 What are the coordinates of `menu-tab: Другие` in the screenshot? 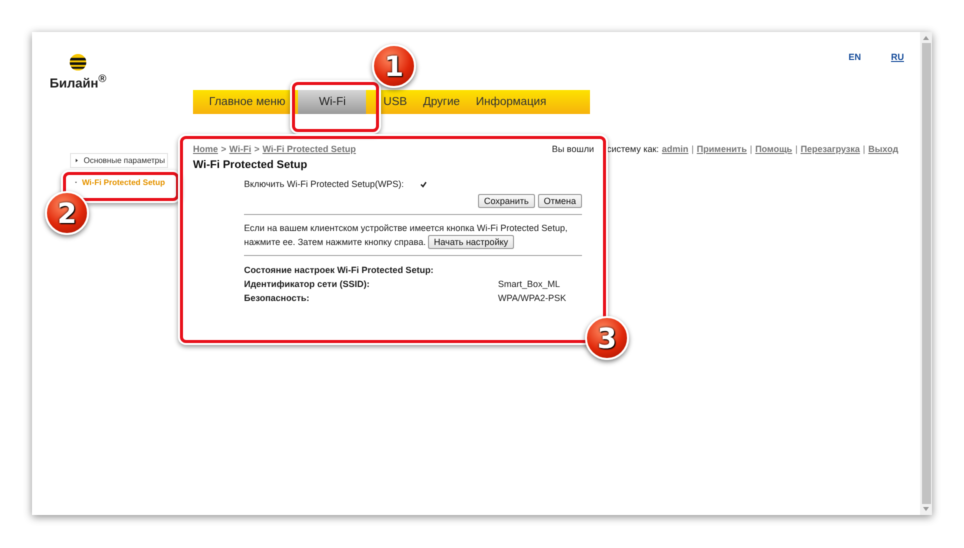 It's located at (441, 102).